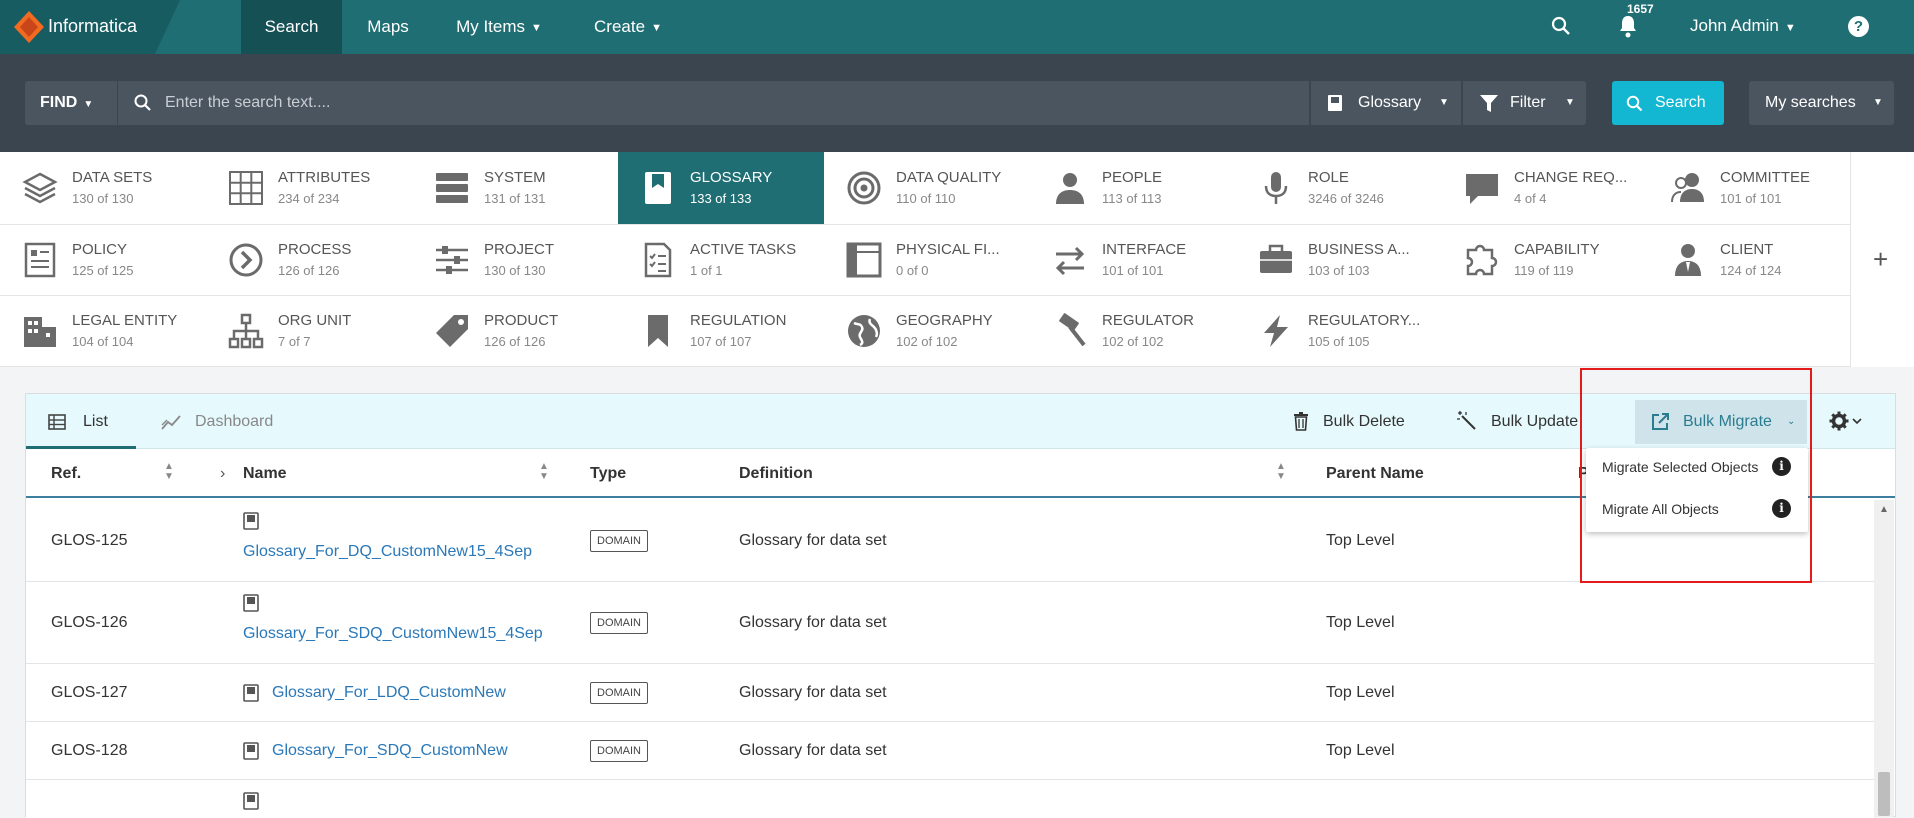 This screenshot has width=1914, height=818. What do you see at coordinates (1721, 422) in the screenshot?
I see `bulk-migrate-button: Bulk Migrate ⌄` at bounding box center [1721, 422].